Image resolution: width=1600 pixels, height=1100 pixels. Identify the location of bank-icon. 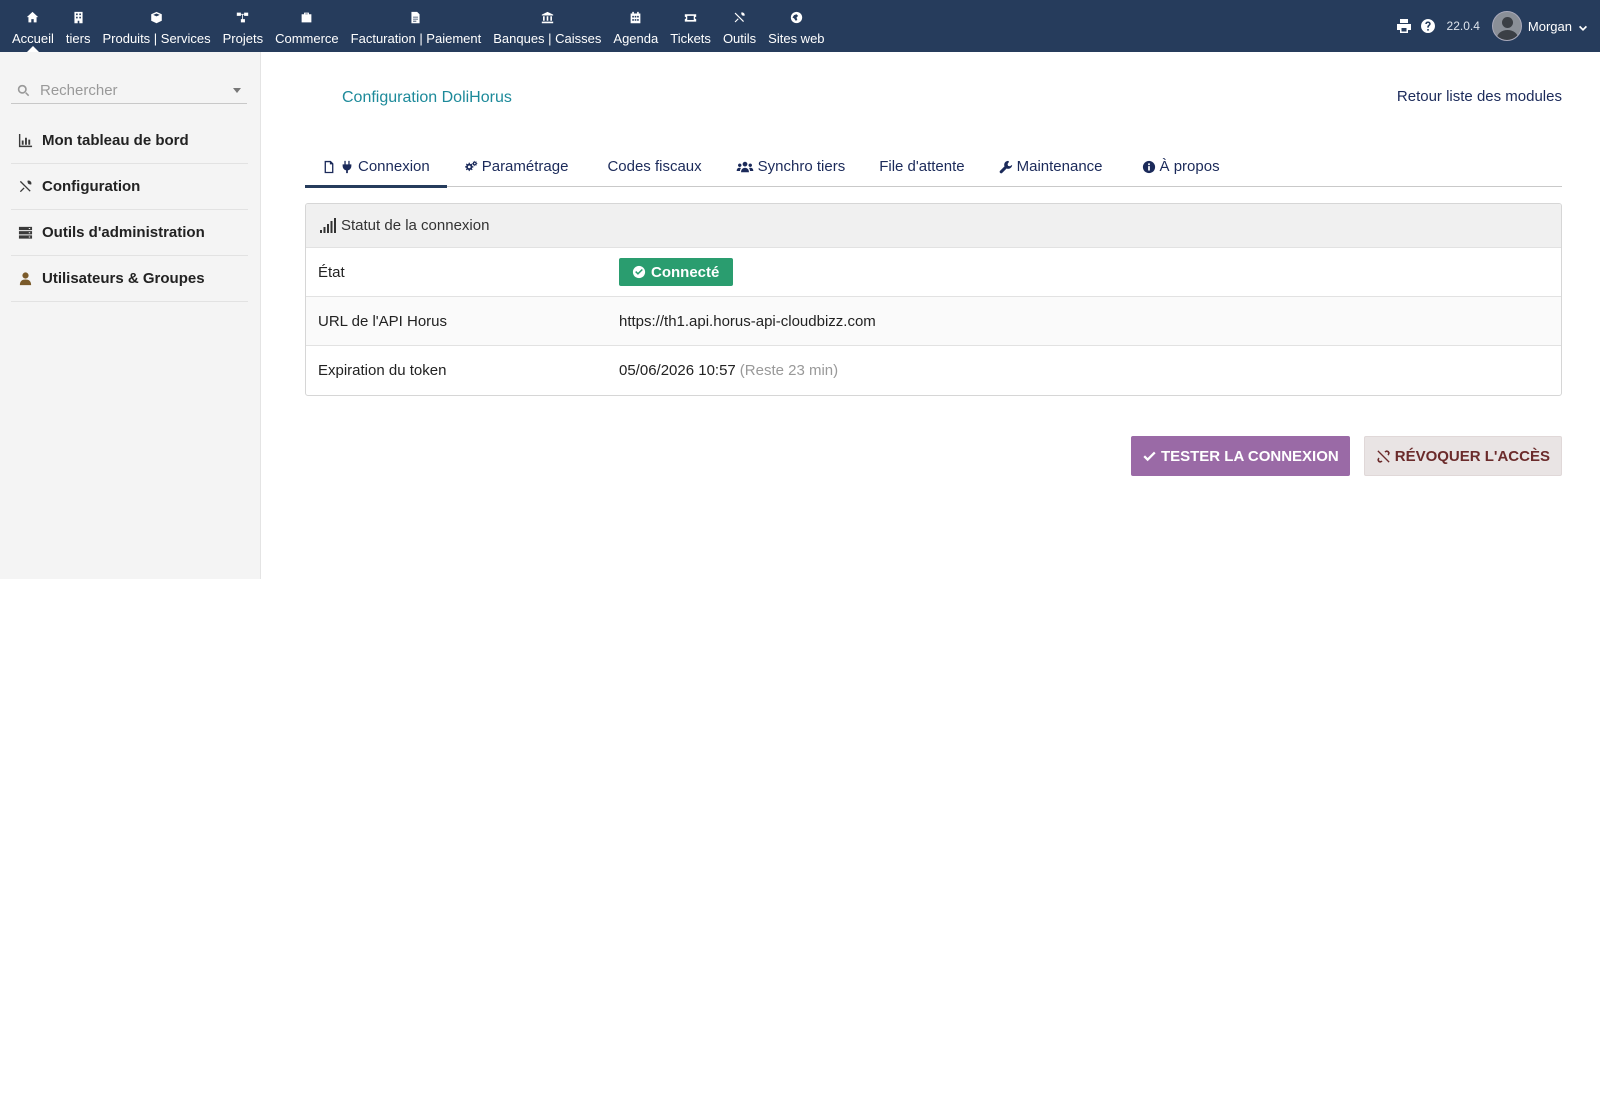
(547, 17).